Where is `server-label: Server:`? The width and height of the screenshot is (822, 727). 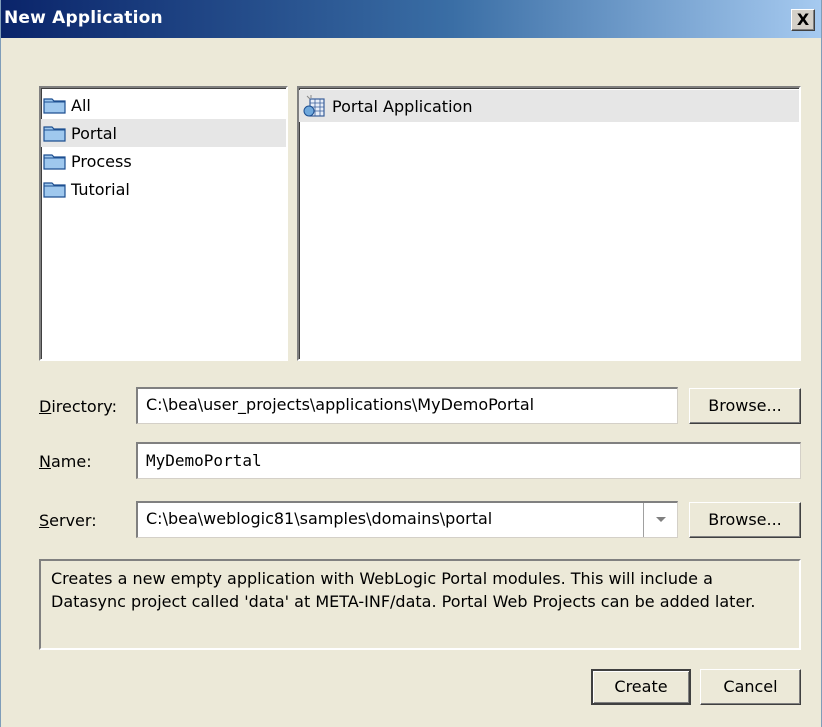
server-label: Server: is located at coordinates (68, 520).